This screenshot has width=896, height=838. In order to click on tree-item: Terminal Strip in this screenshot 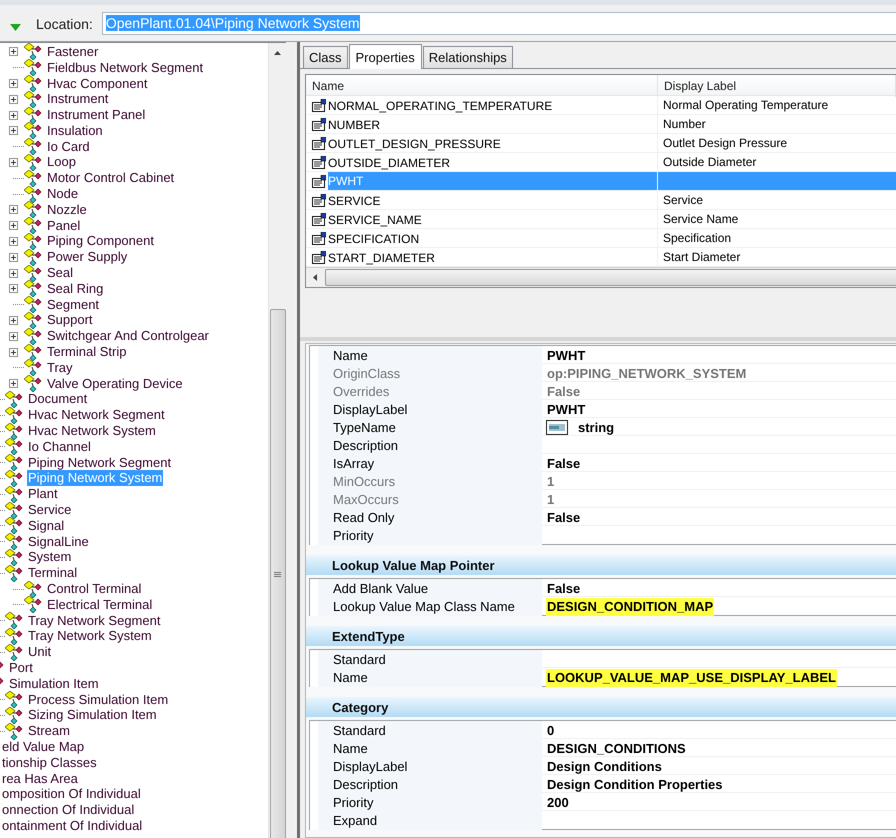, I will do `click(87, 352)`.